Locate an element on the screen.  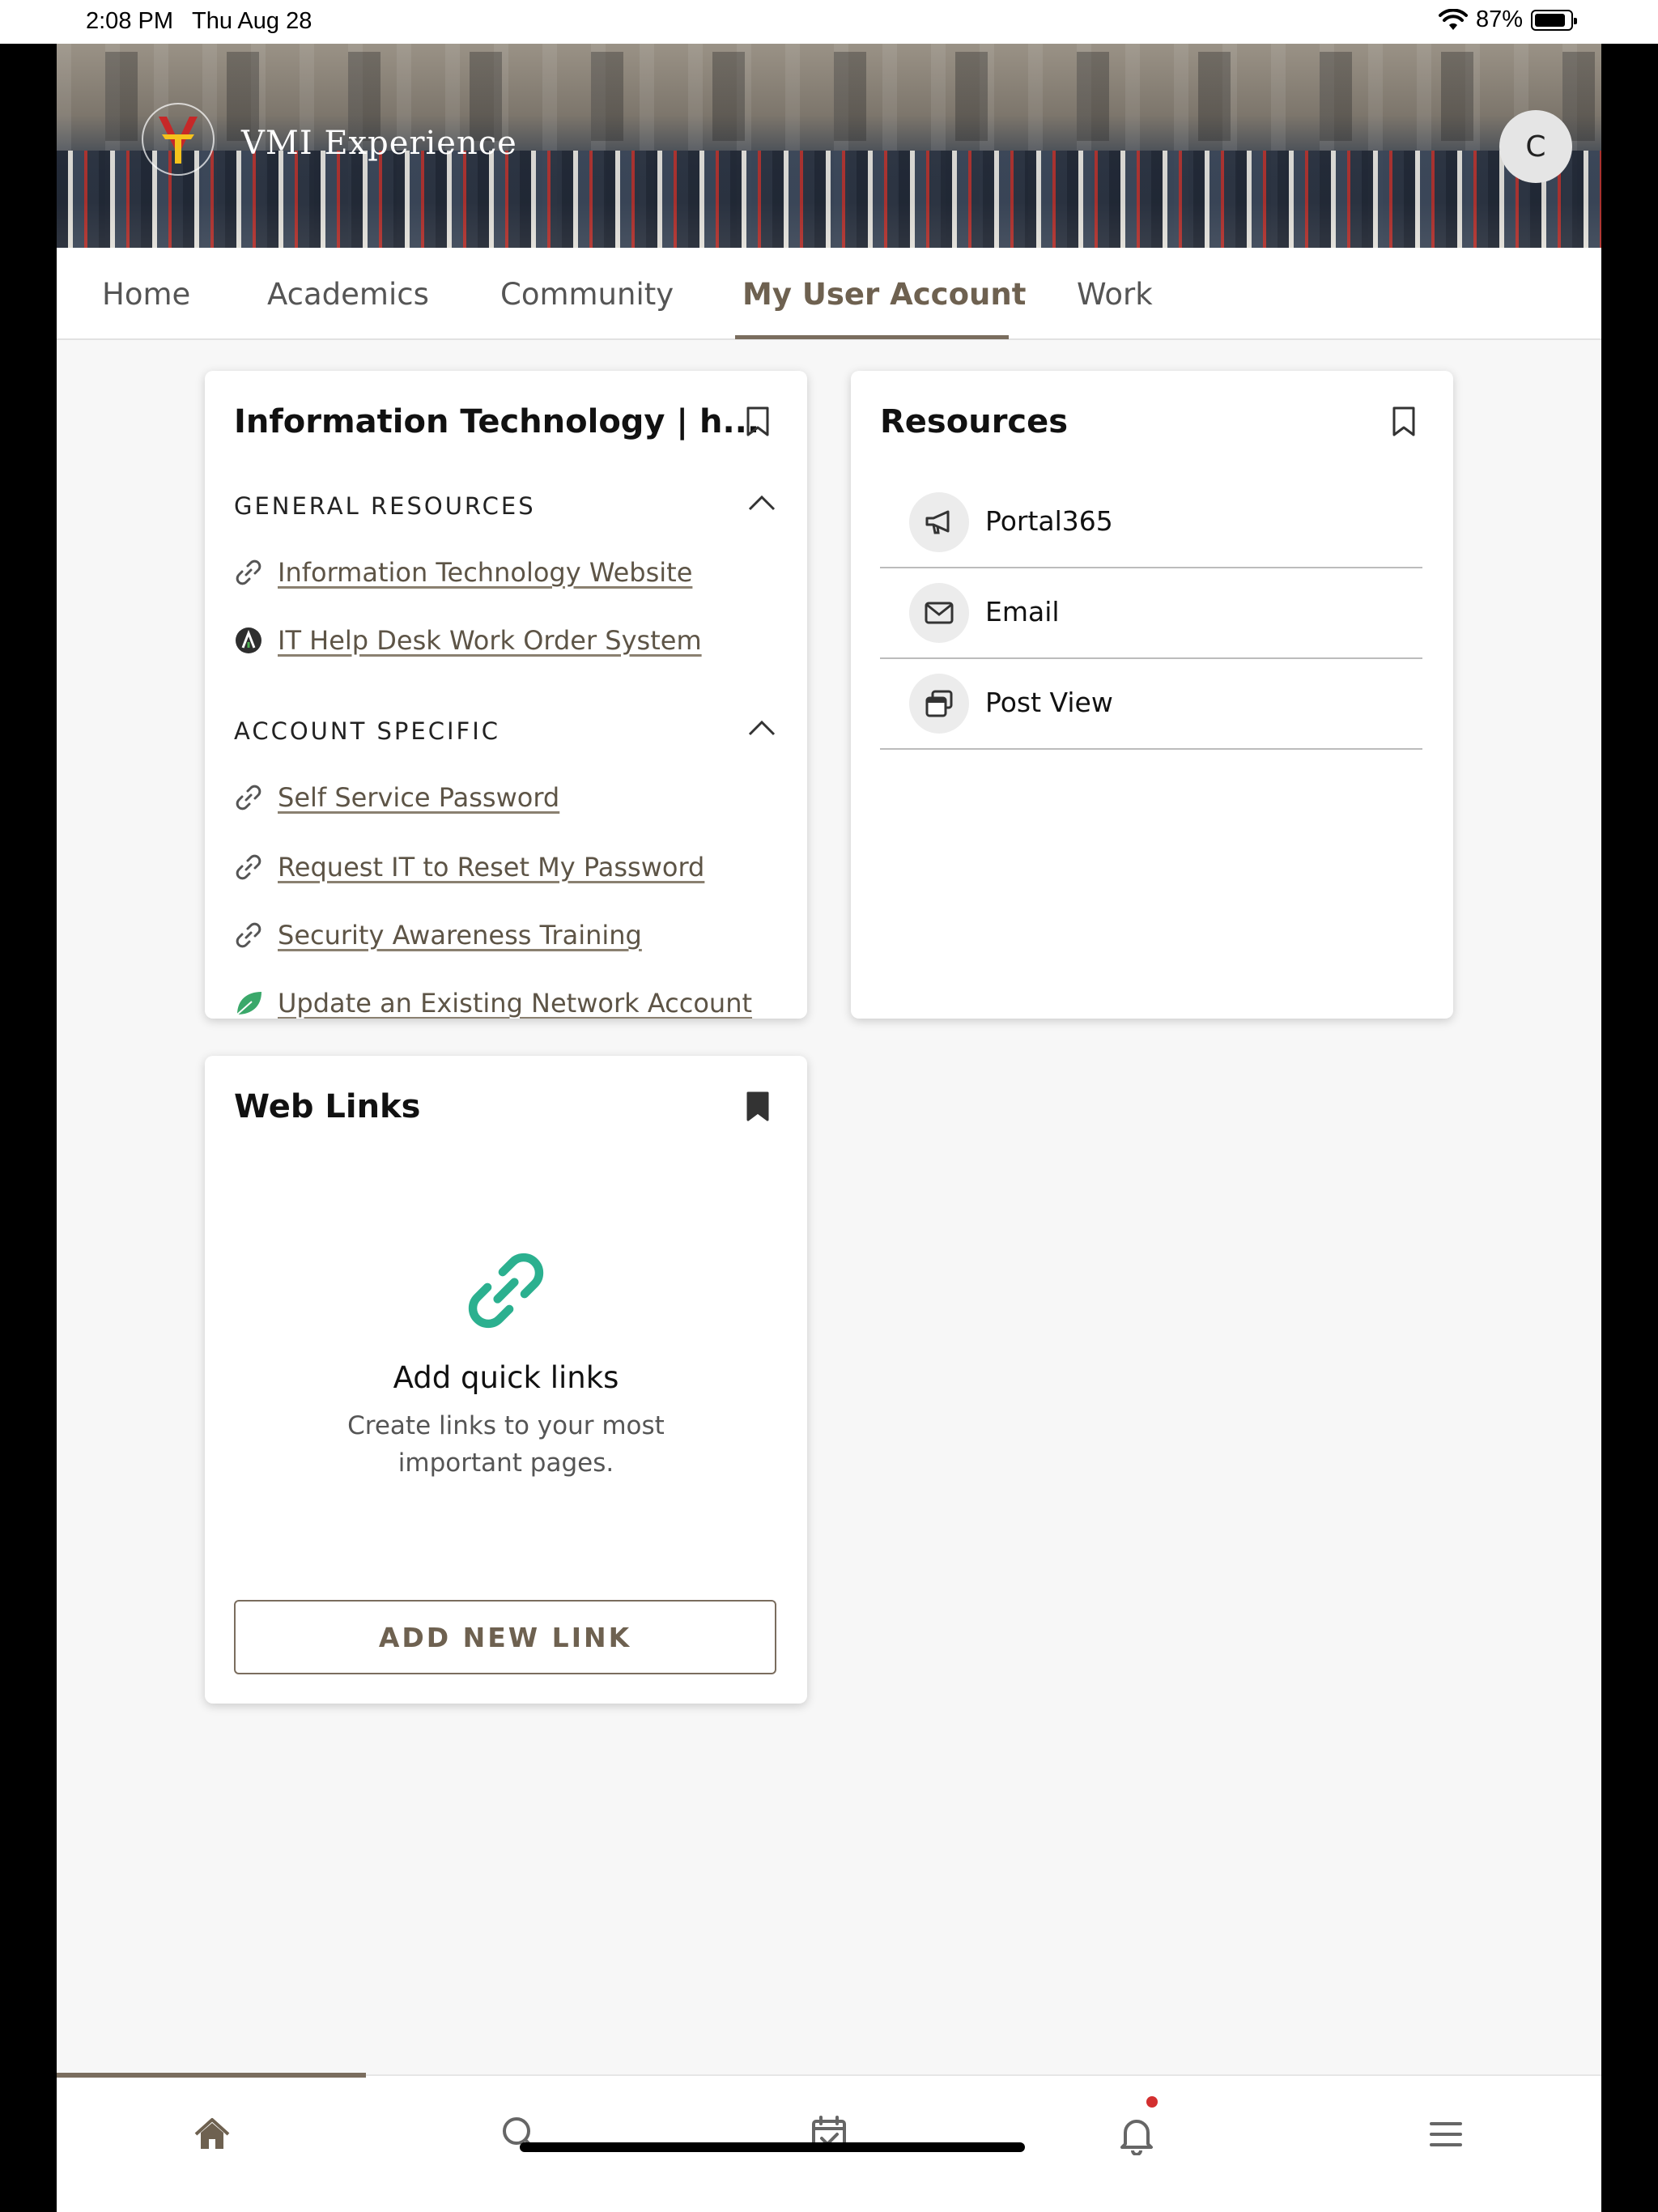
empty-state-title: Add quick links is located at coordinates (506, 1378).